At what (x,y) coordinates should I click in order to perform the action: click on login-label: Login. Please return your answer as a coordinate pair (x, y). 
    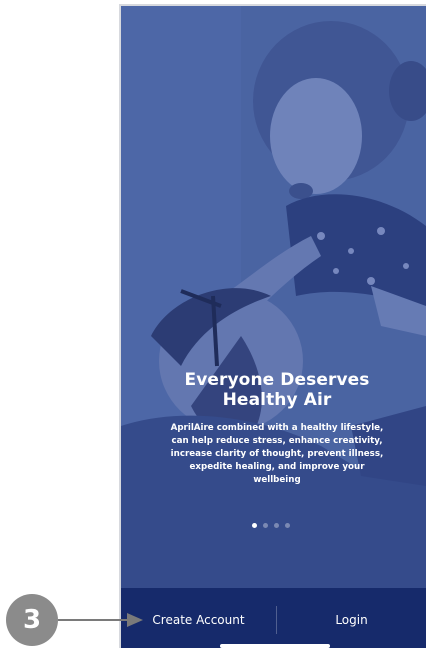
    Looking at the image, I should click on (351, 620).